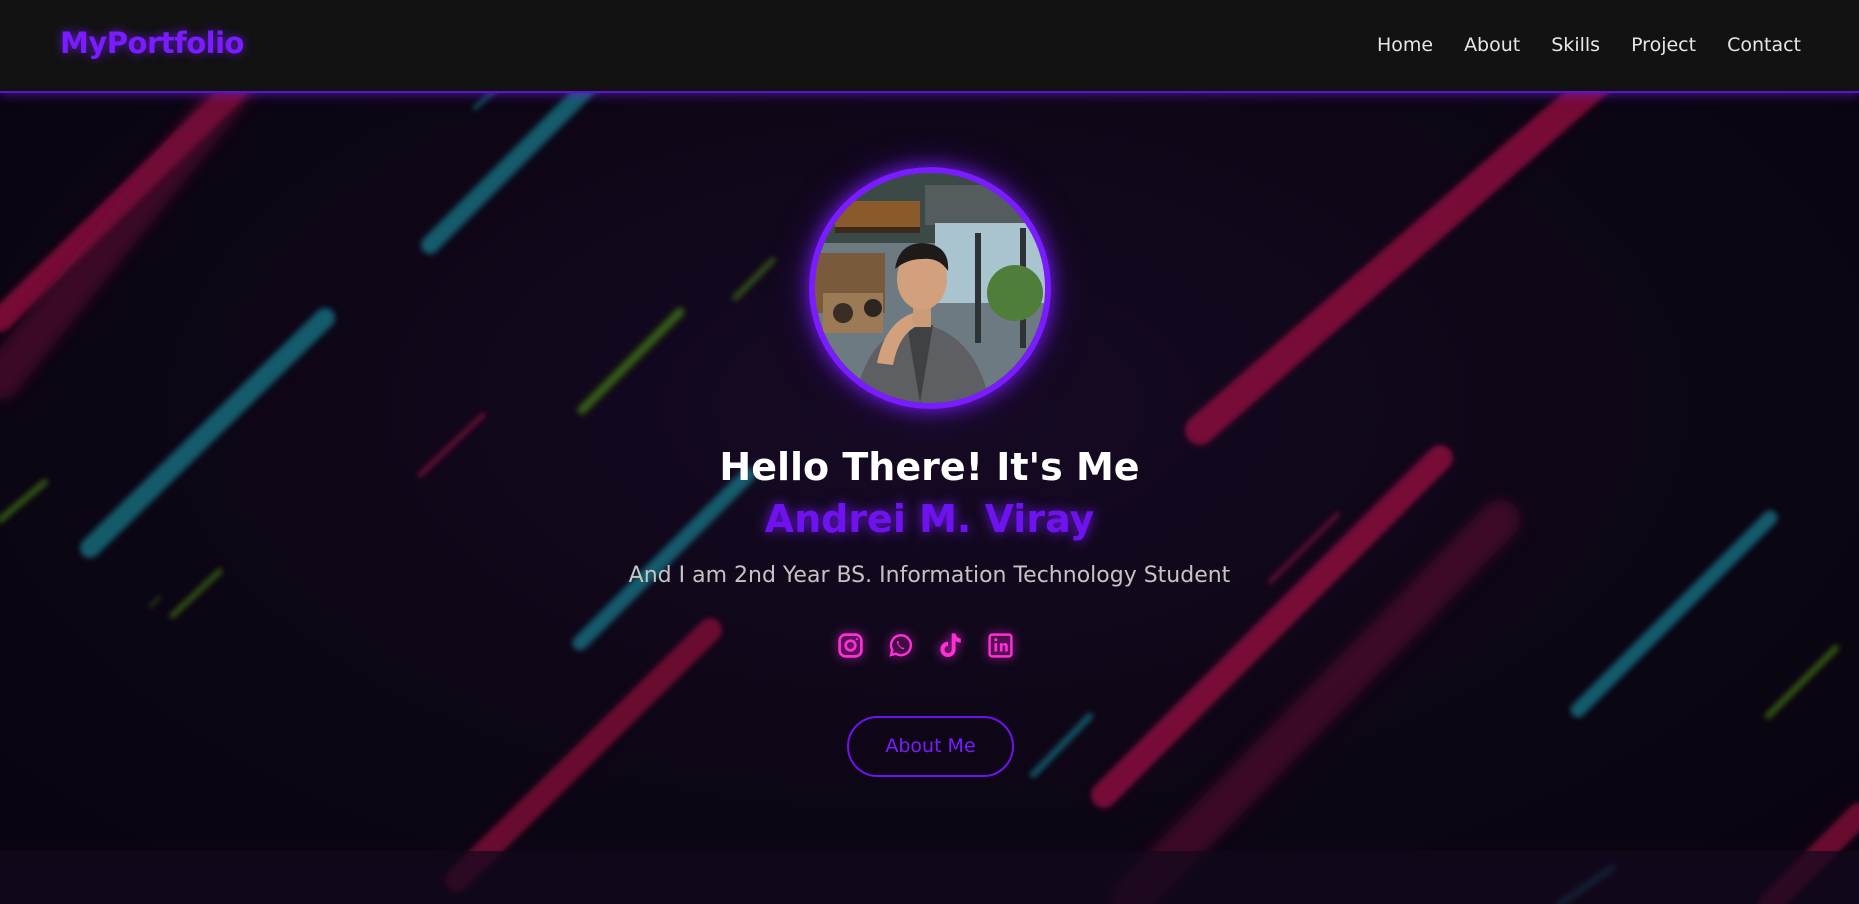 Image resolution: width=1859 pixels, height=904 pixels. What do you see at coordinates (930, 746) in the screenshot?
I see `about-me-button: About Me` at bounding box center [930, 746].